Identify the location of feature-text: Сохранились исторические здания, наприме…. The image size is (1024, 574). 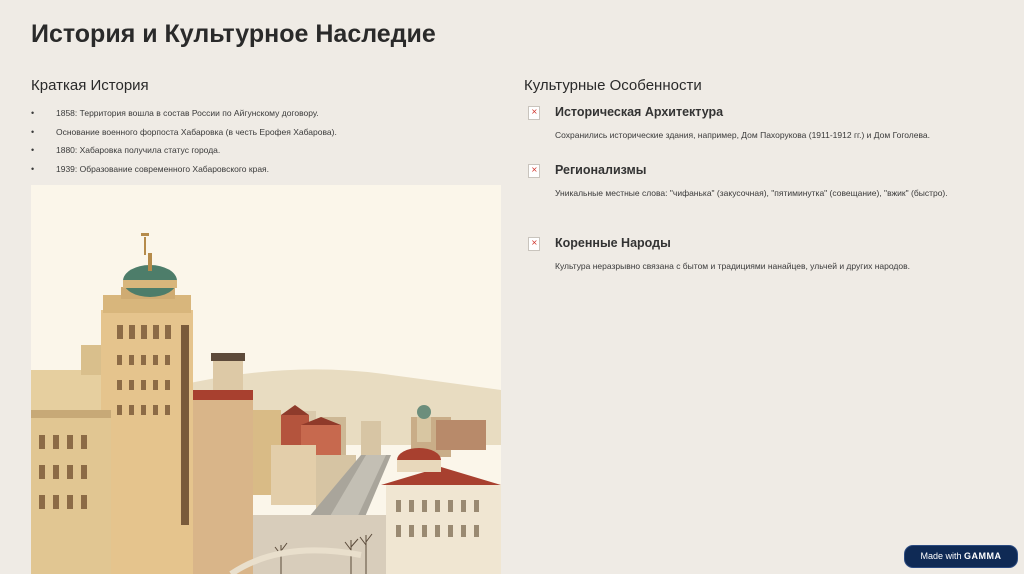
(742, 135).